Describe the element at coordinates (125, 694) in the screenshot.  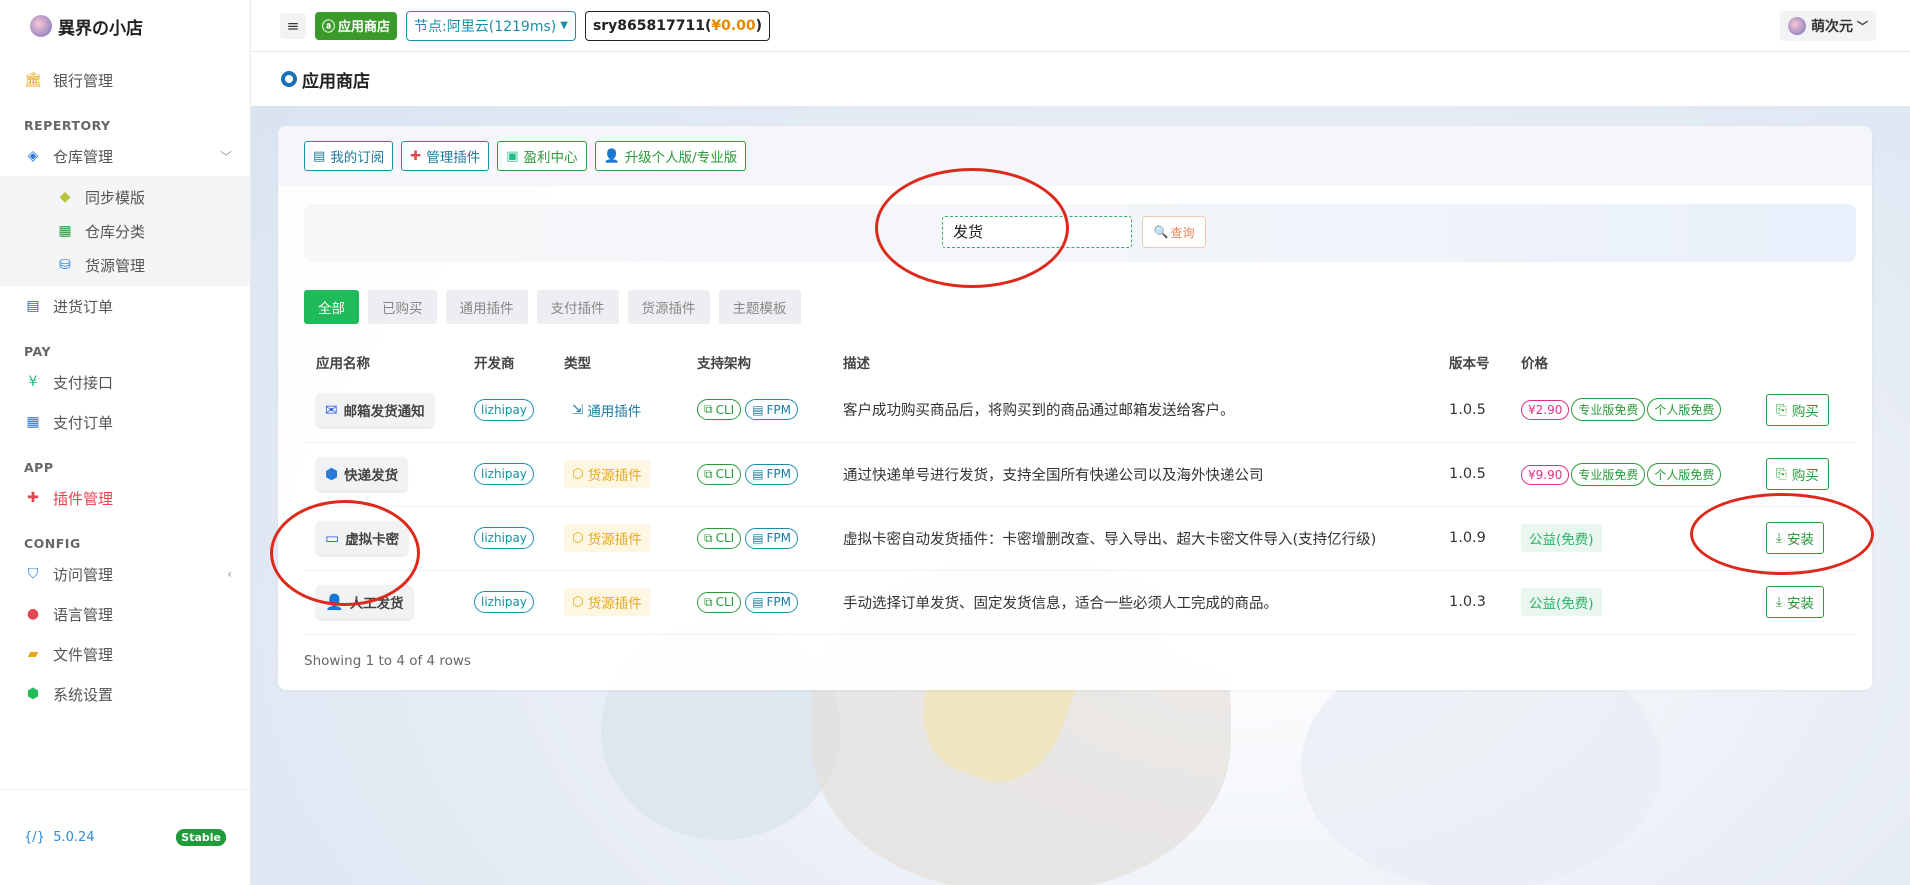
I see `sidebar-item-system: ⬢ 系统设置` at that location.